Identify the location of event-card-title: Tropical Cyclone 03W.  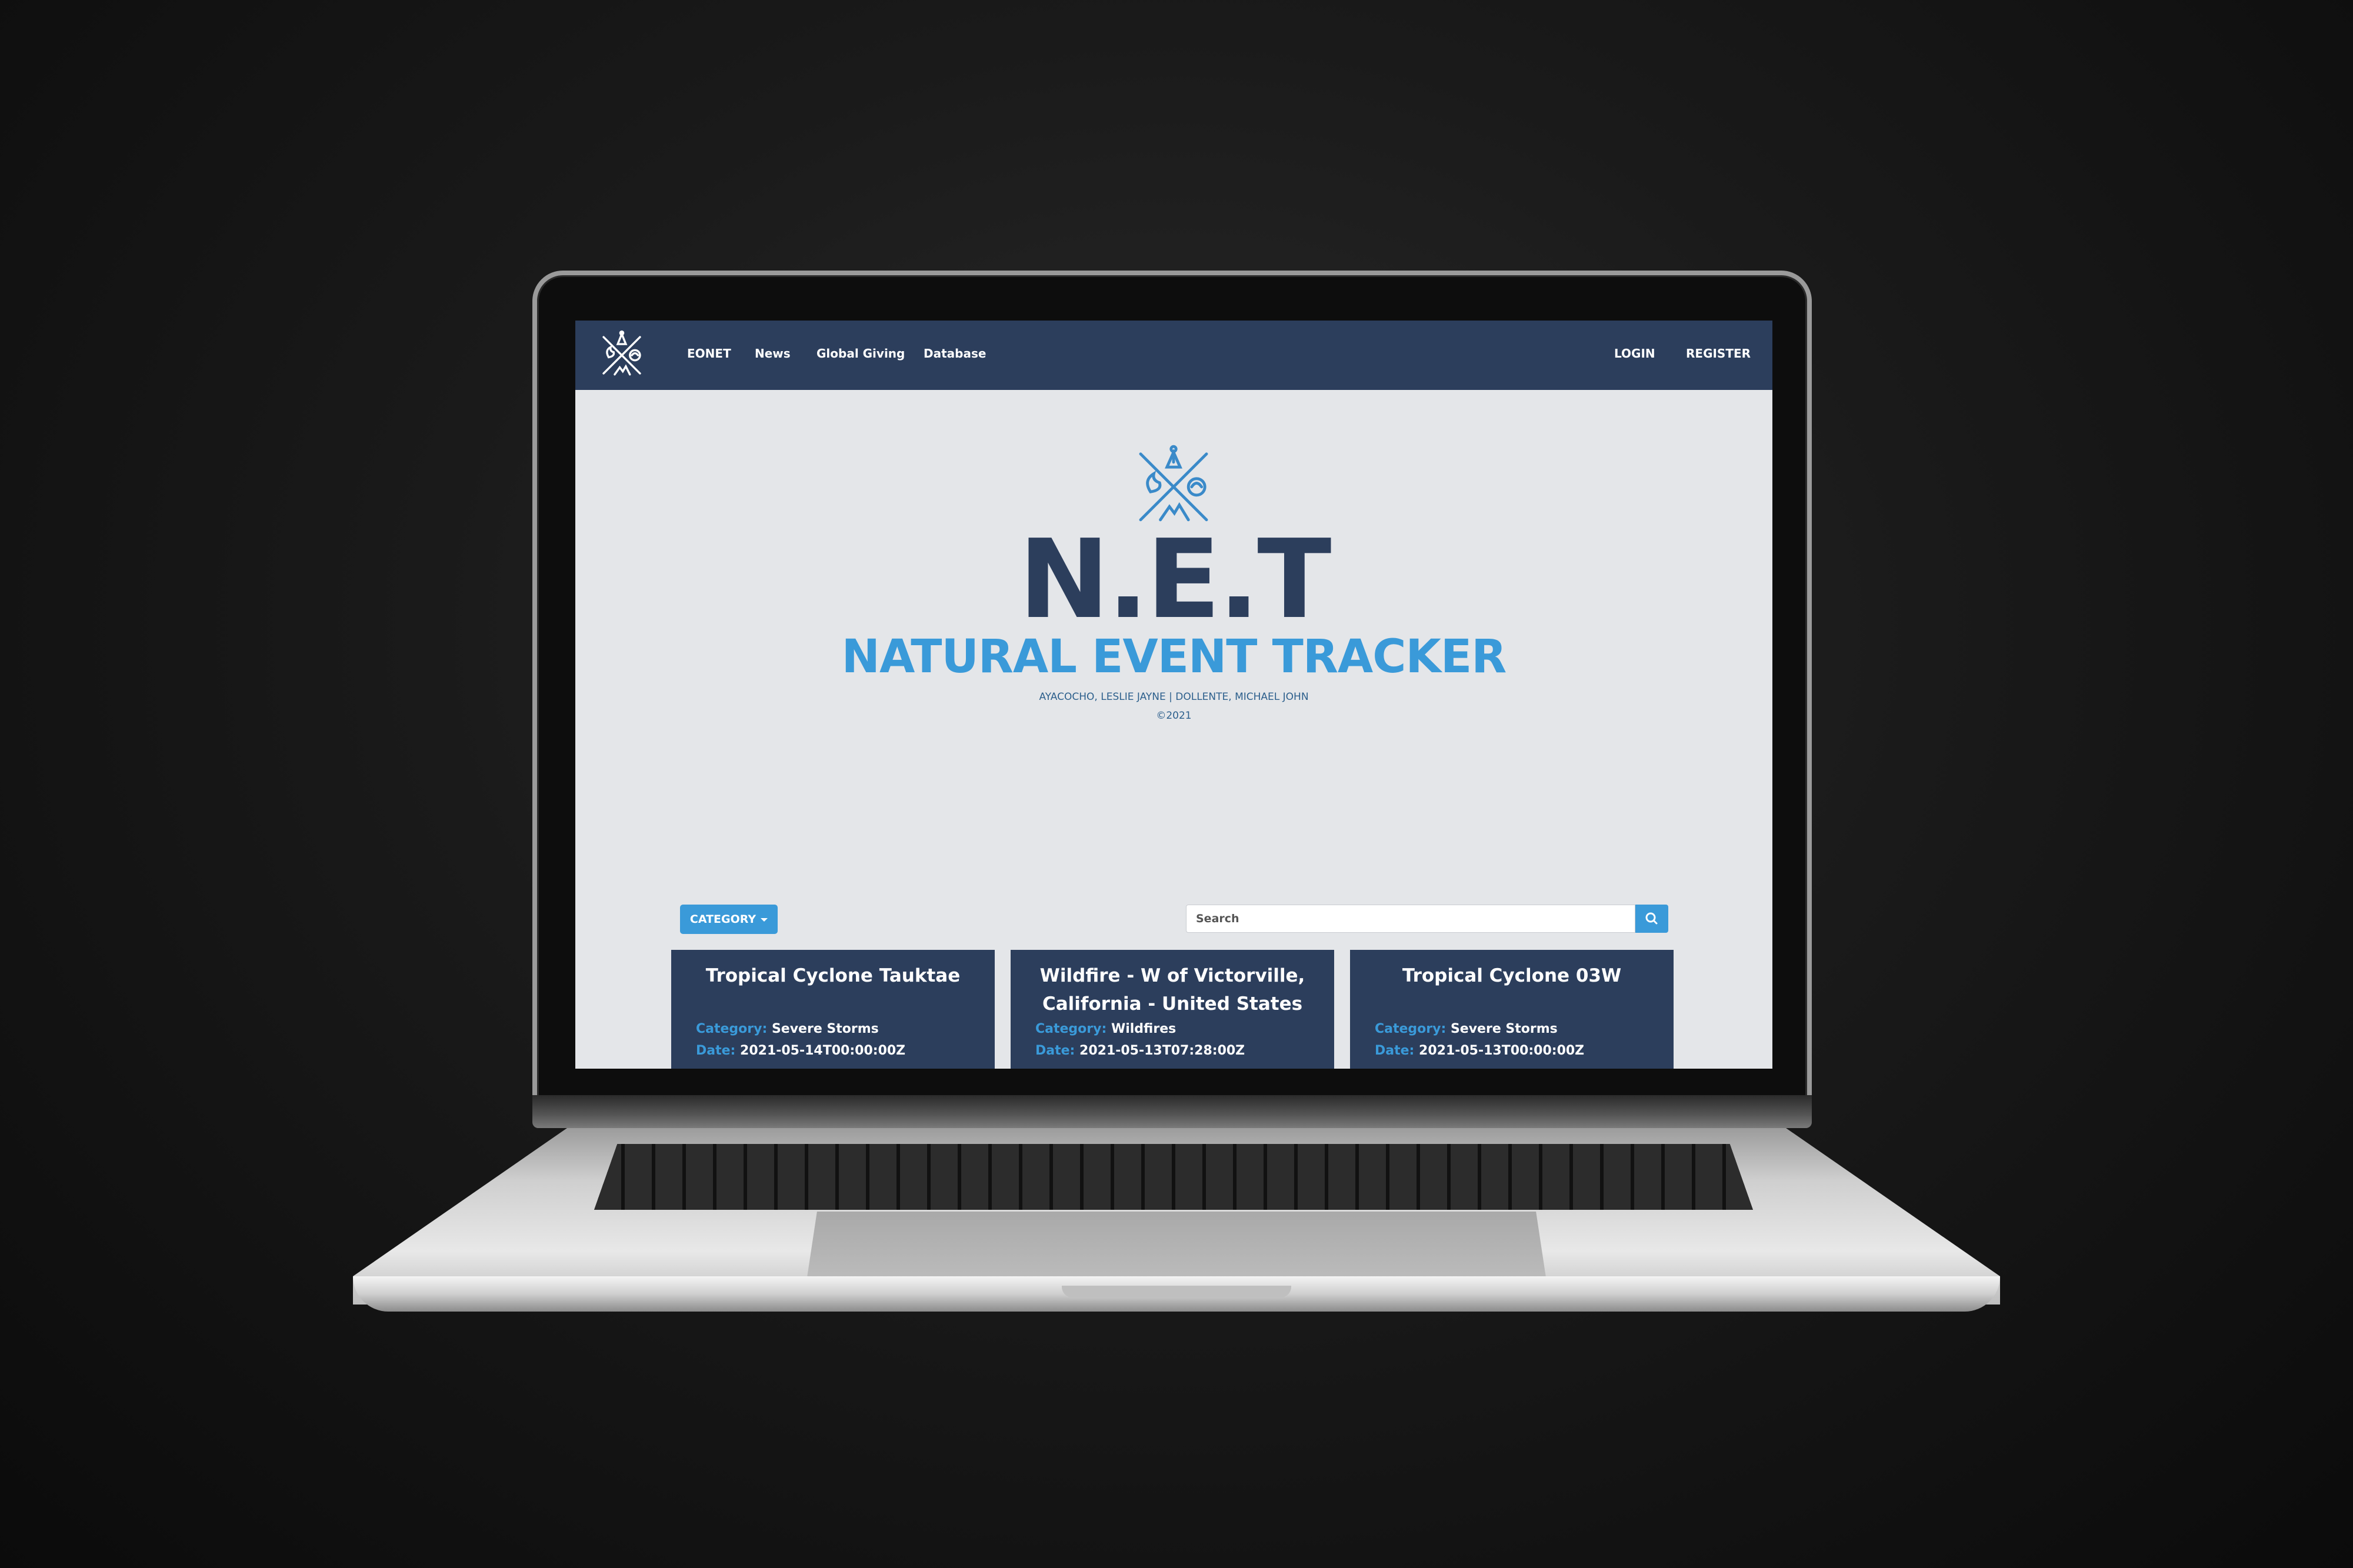
(1512, 975).